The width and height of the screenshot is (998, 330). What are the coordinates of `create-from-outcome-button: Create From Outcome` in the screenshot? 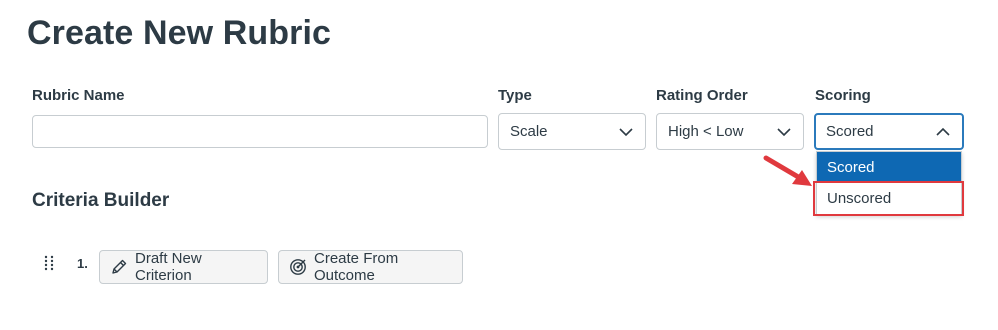 It's located at (370, 267).